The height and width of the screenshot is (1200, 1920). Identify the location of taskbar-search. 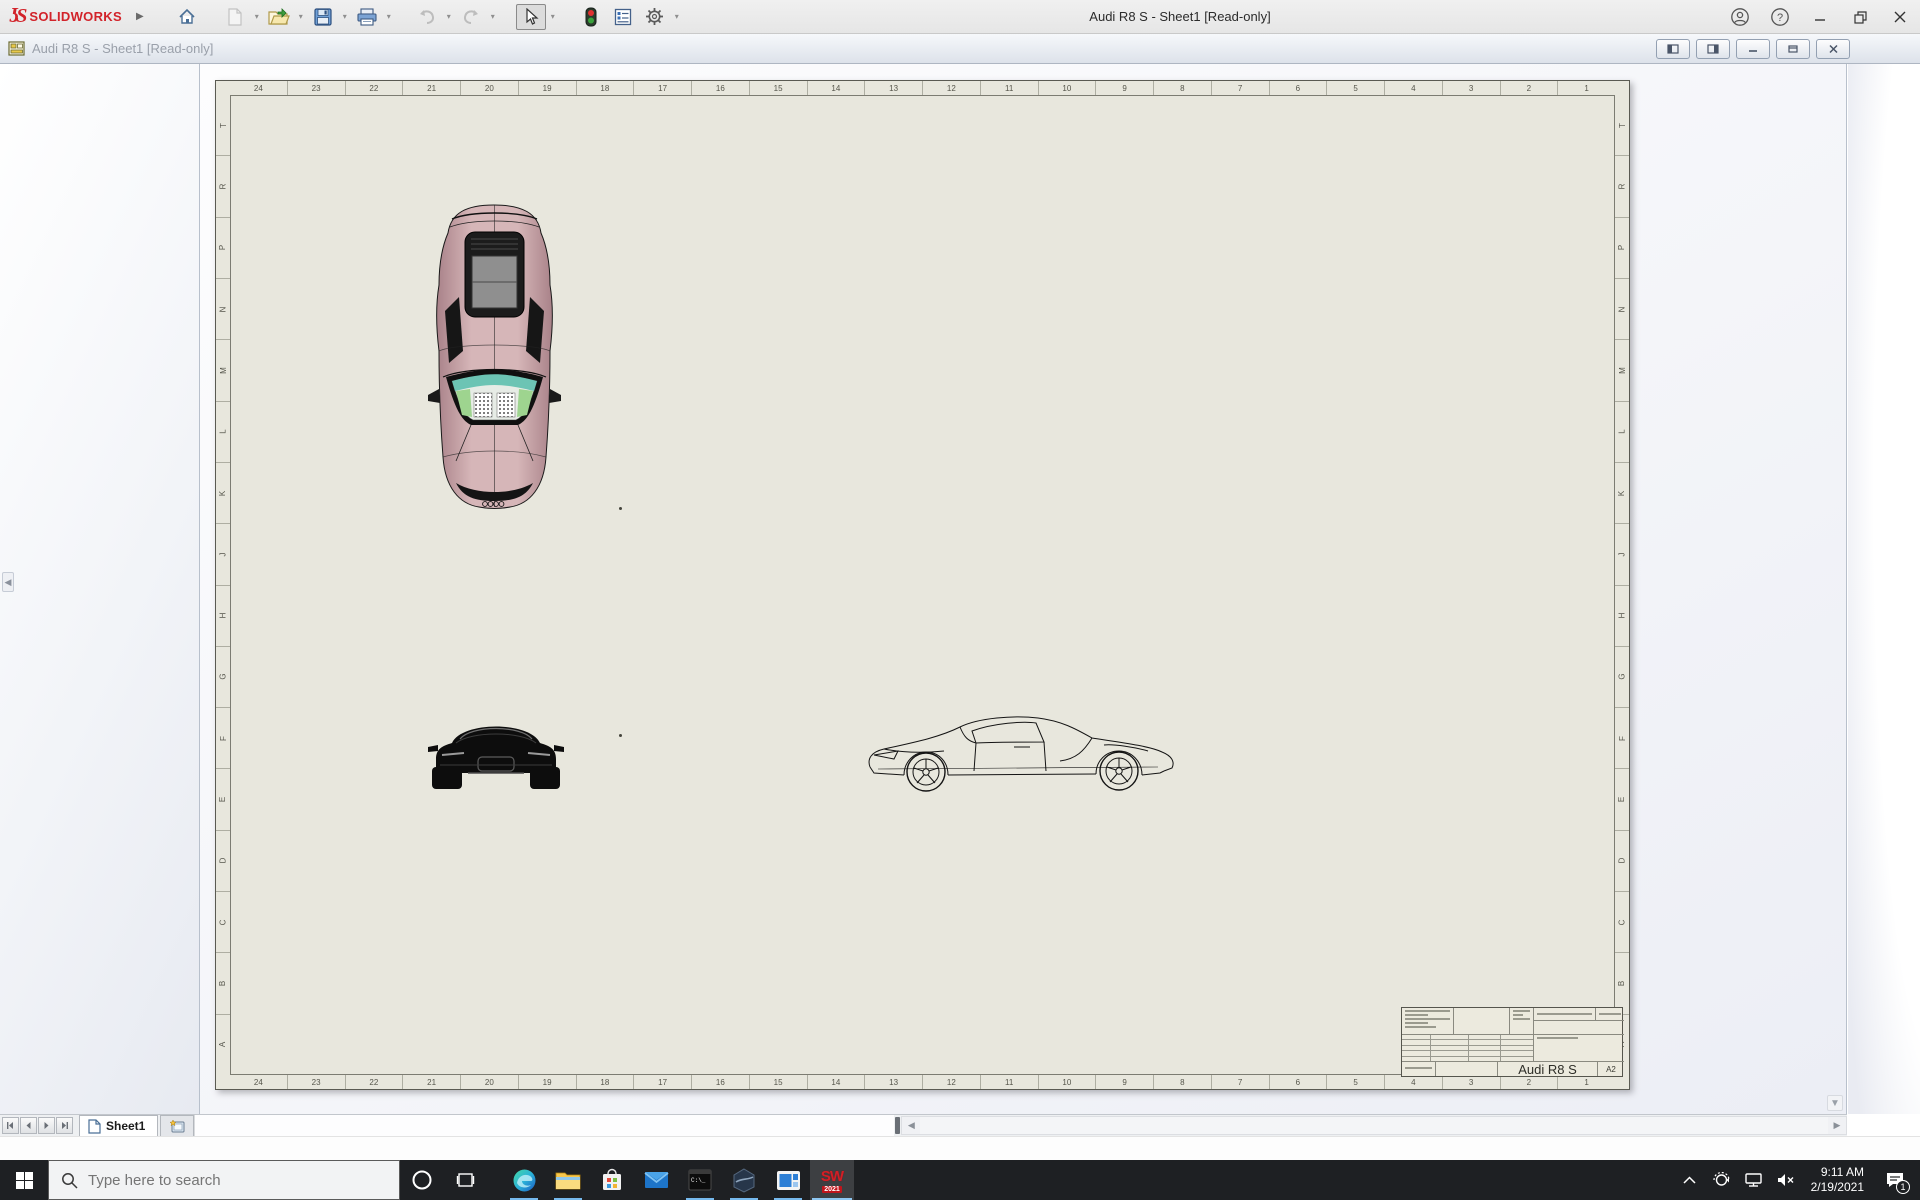
(224, 1180).